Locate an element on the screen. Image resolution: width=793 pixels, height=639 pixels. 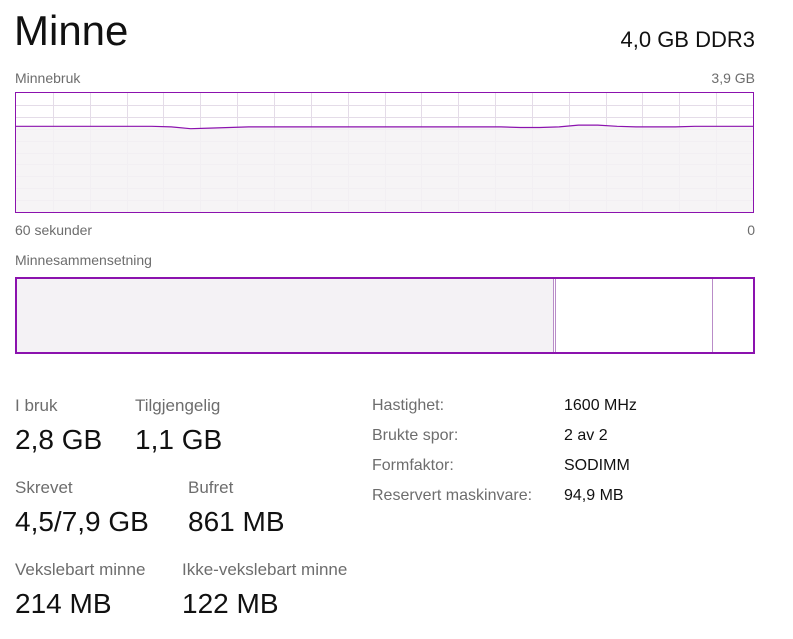
cached-value: 861 MB is located at coordinates (236, 521).